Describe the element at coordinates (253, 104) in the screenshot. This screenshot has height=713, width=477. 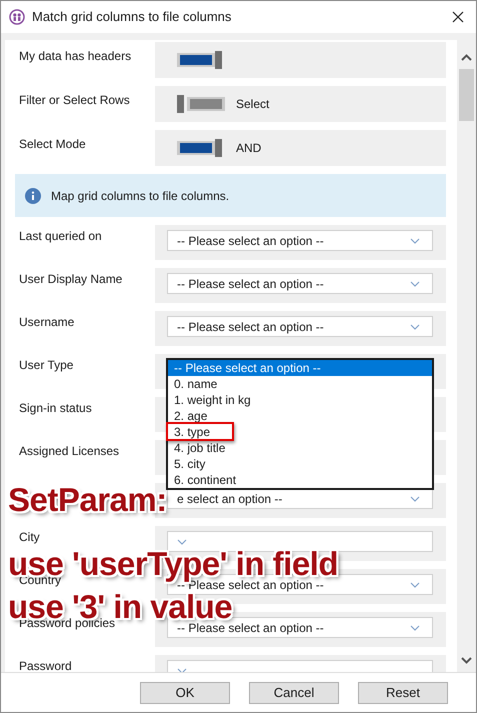
I see `toggle-label: Select` at that location.